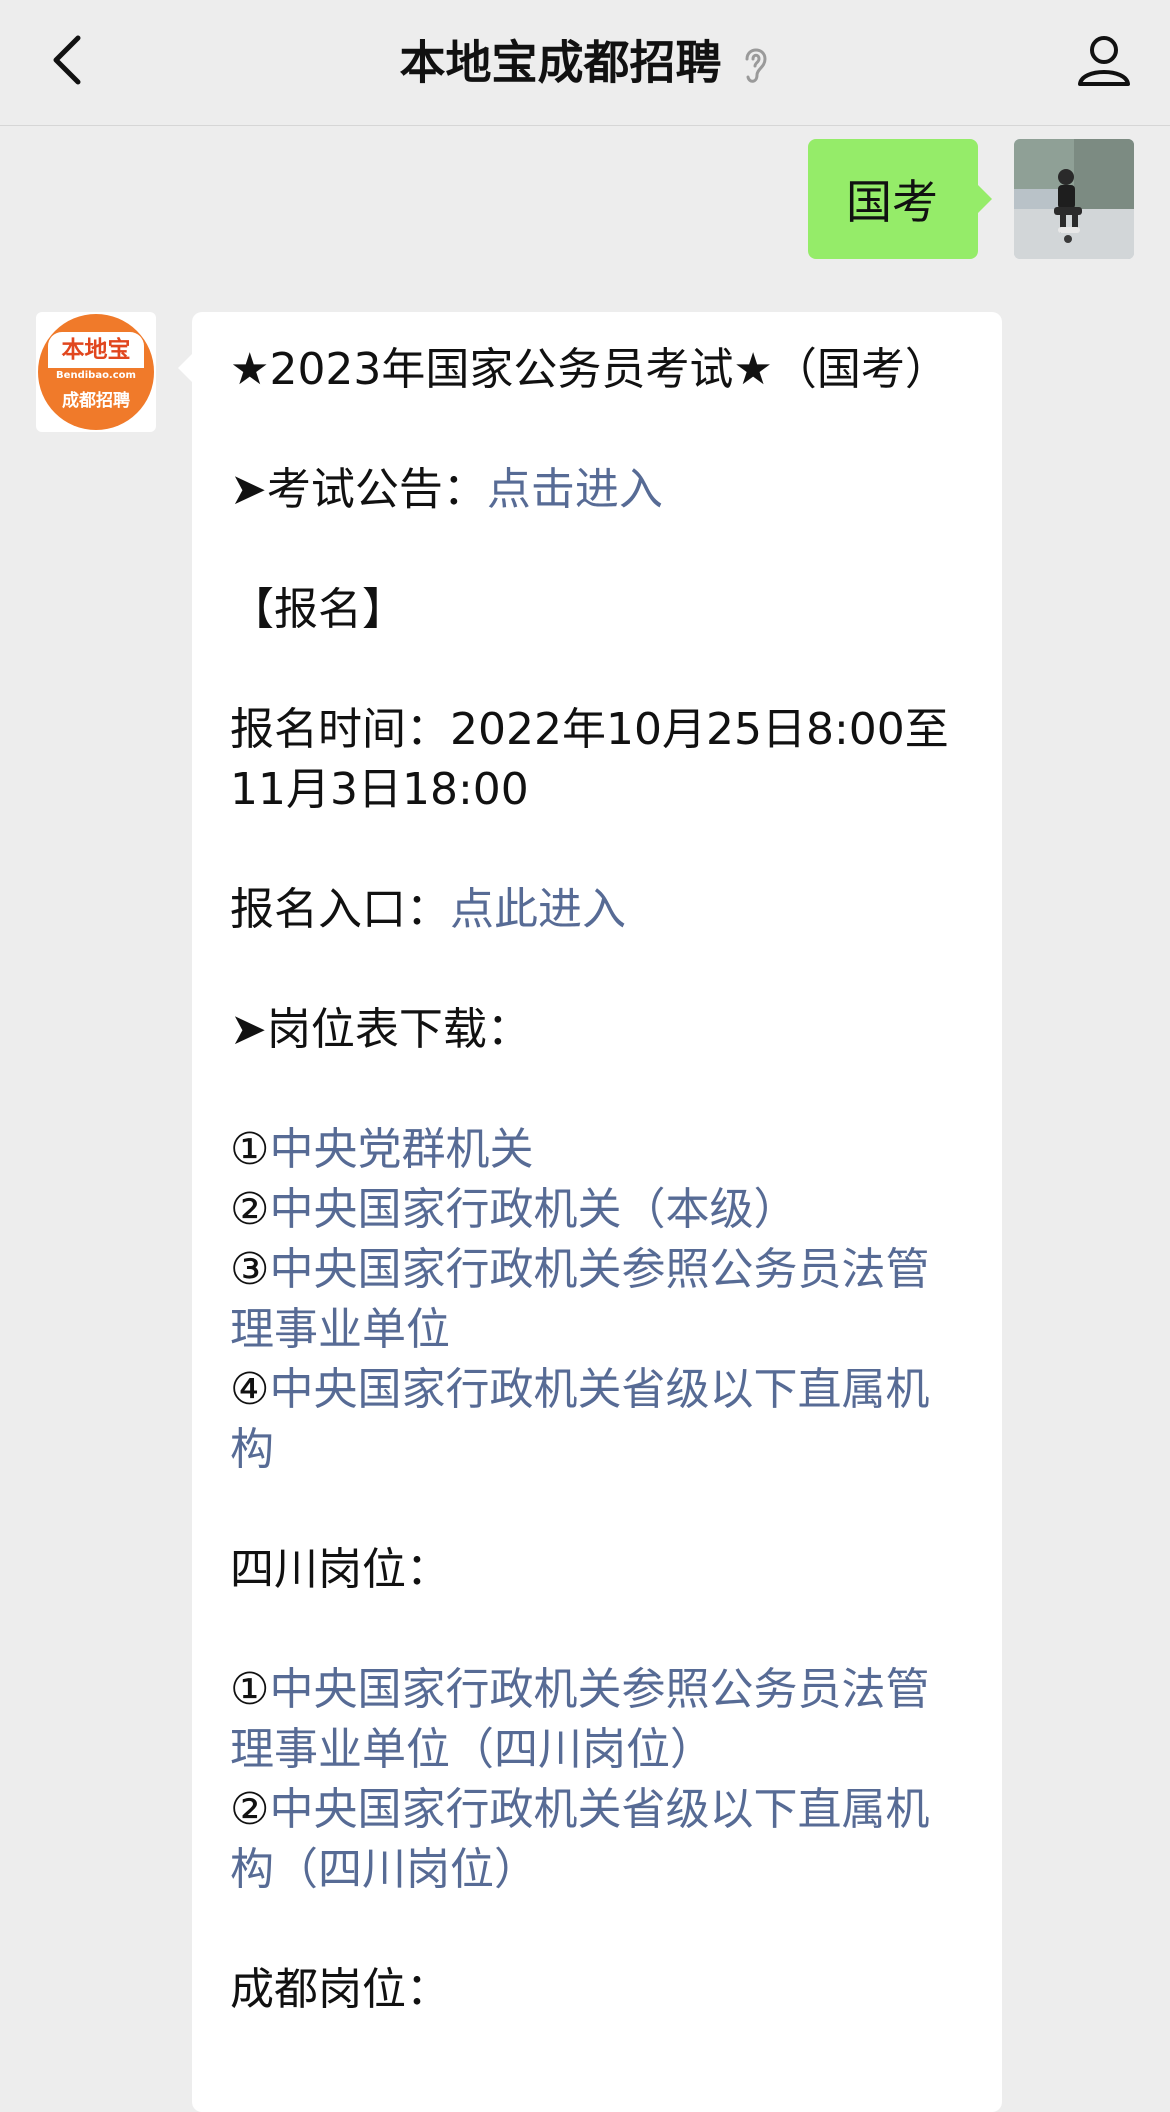  Describe the element at coordinates (598, 1150) in the screenshot. I see `list-item: ①中央党群机关` at that location.